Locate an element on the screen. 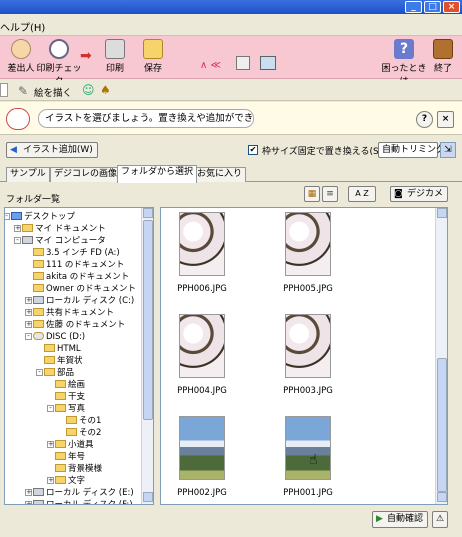  tree-node: 文字 is located at coordinates (70, 481).